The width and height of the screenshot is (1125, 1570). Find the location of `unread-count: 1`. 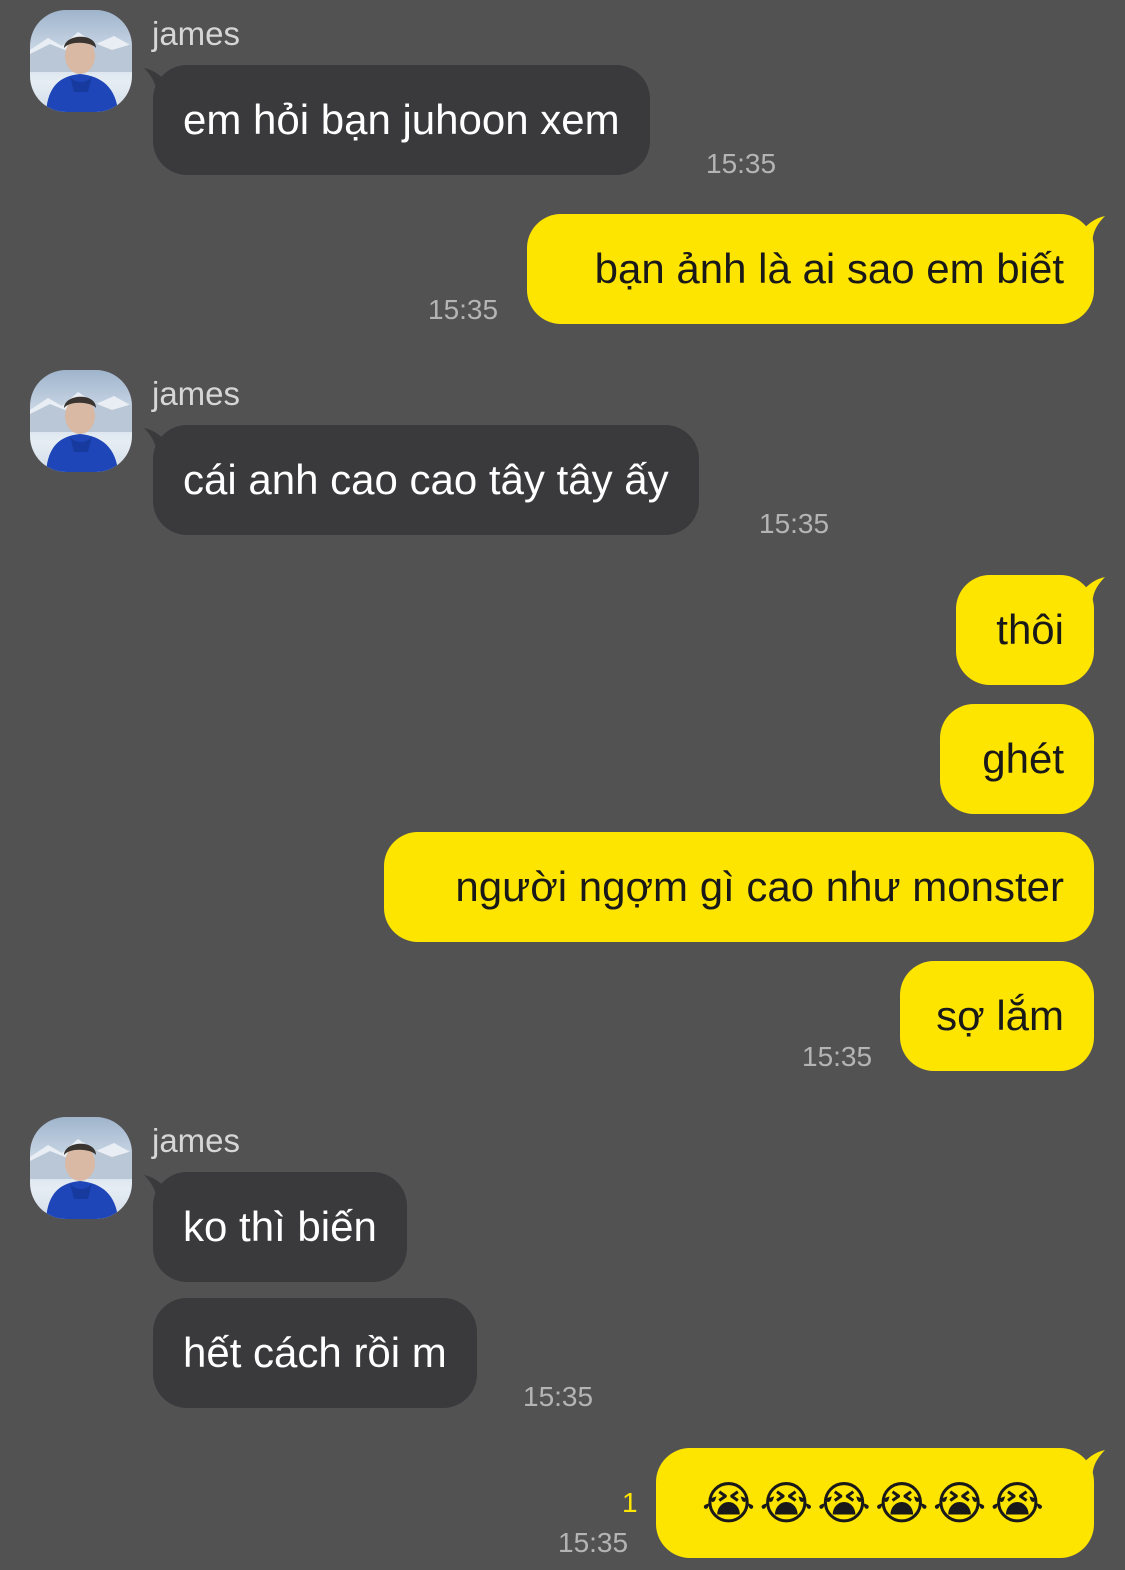

unread-count: 1 is located at coordinates (630, 1502).